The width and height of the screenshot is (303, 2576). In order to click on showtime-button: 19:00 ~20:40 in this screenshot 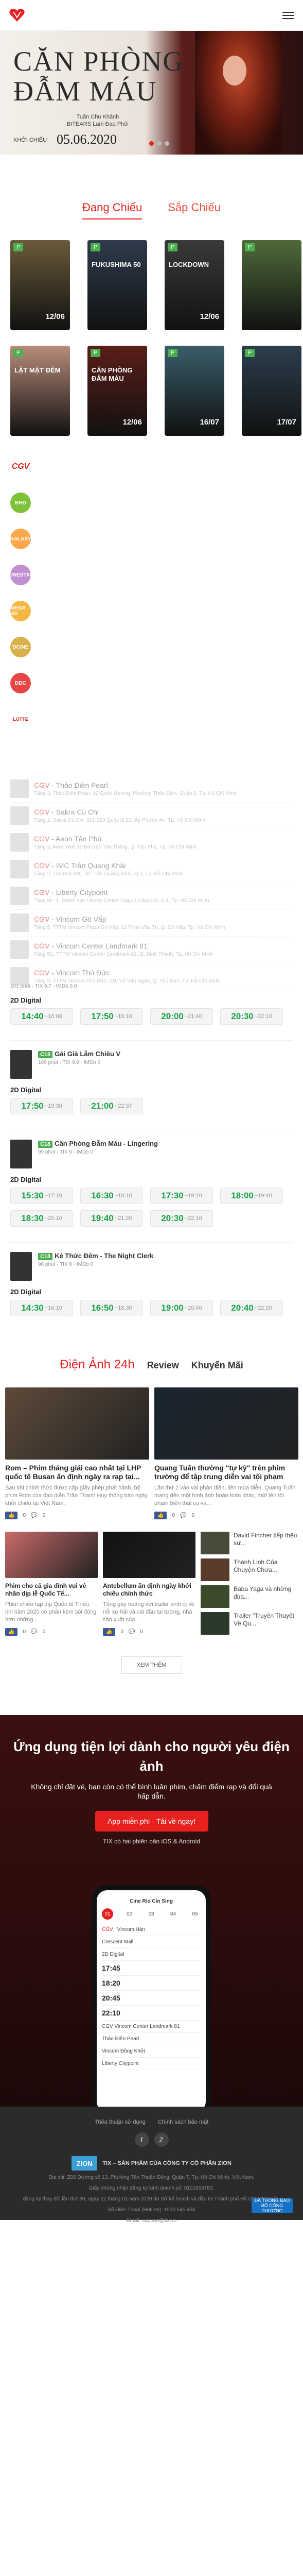, I will do `click(181, 1308)`.